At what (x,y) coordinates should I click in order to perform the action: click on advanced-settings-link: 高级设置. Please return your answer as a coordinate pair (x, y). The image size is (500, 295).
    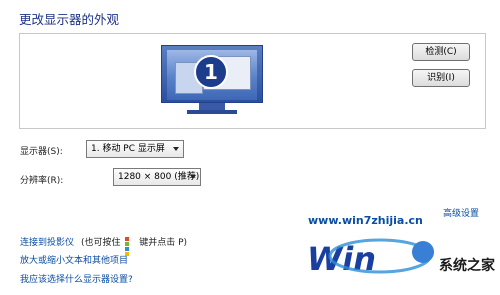
    Looking at the image, I should click on (461, 212).